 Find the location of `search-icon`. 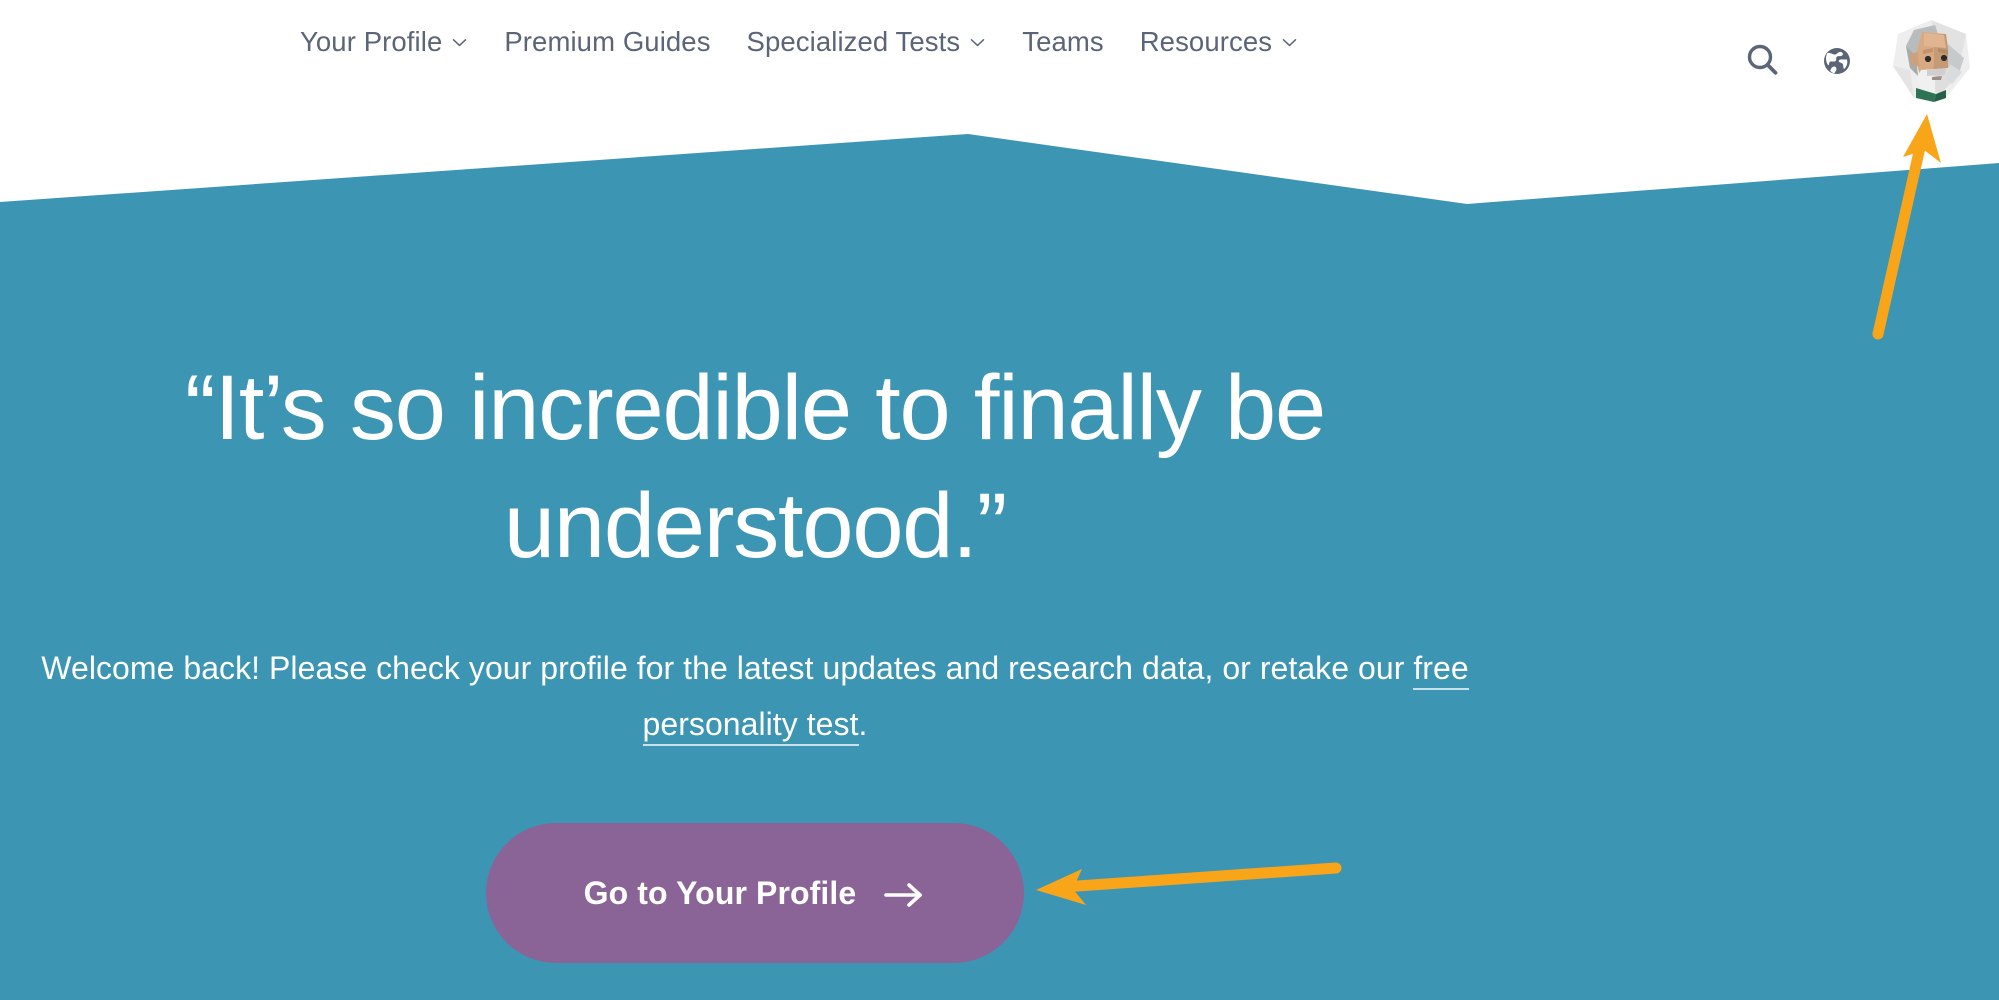

search-icon is located at coordinates (1763, 61).